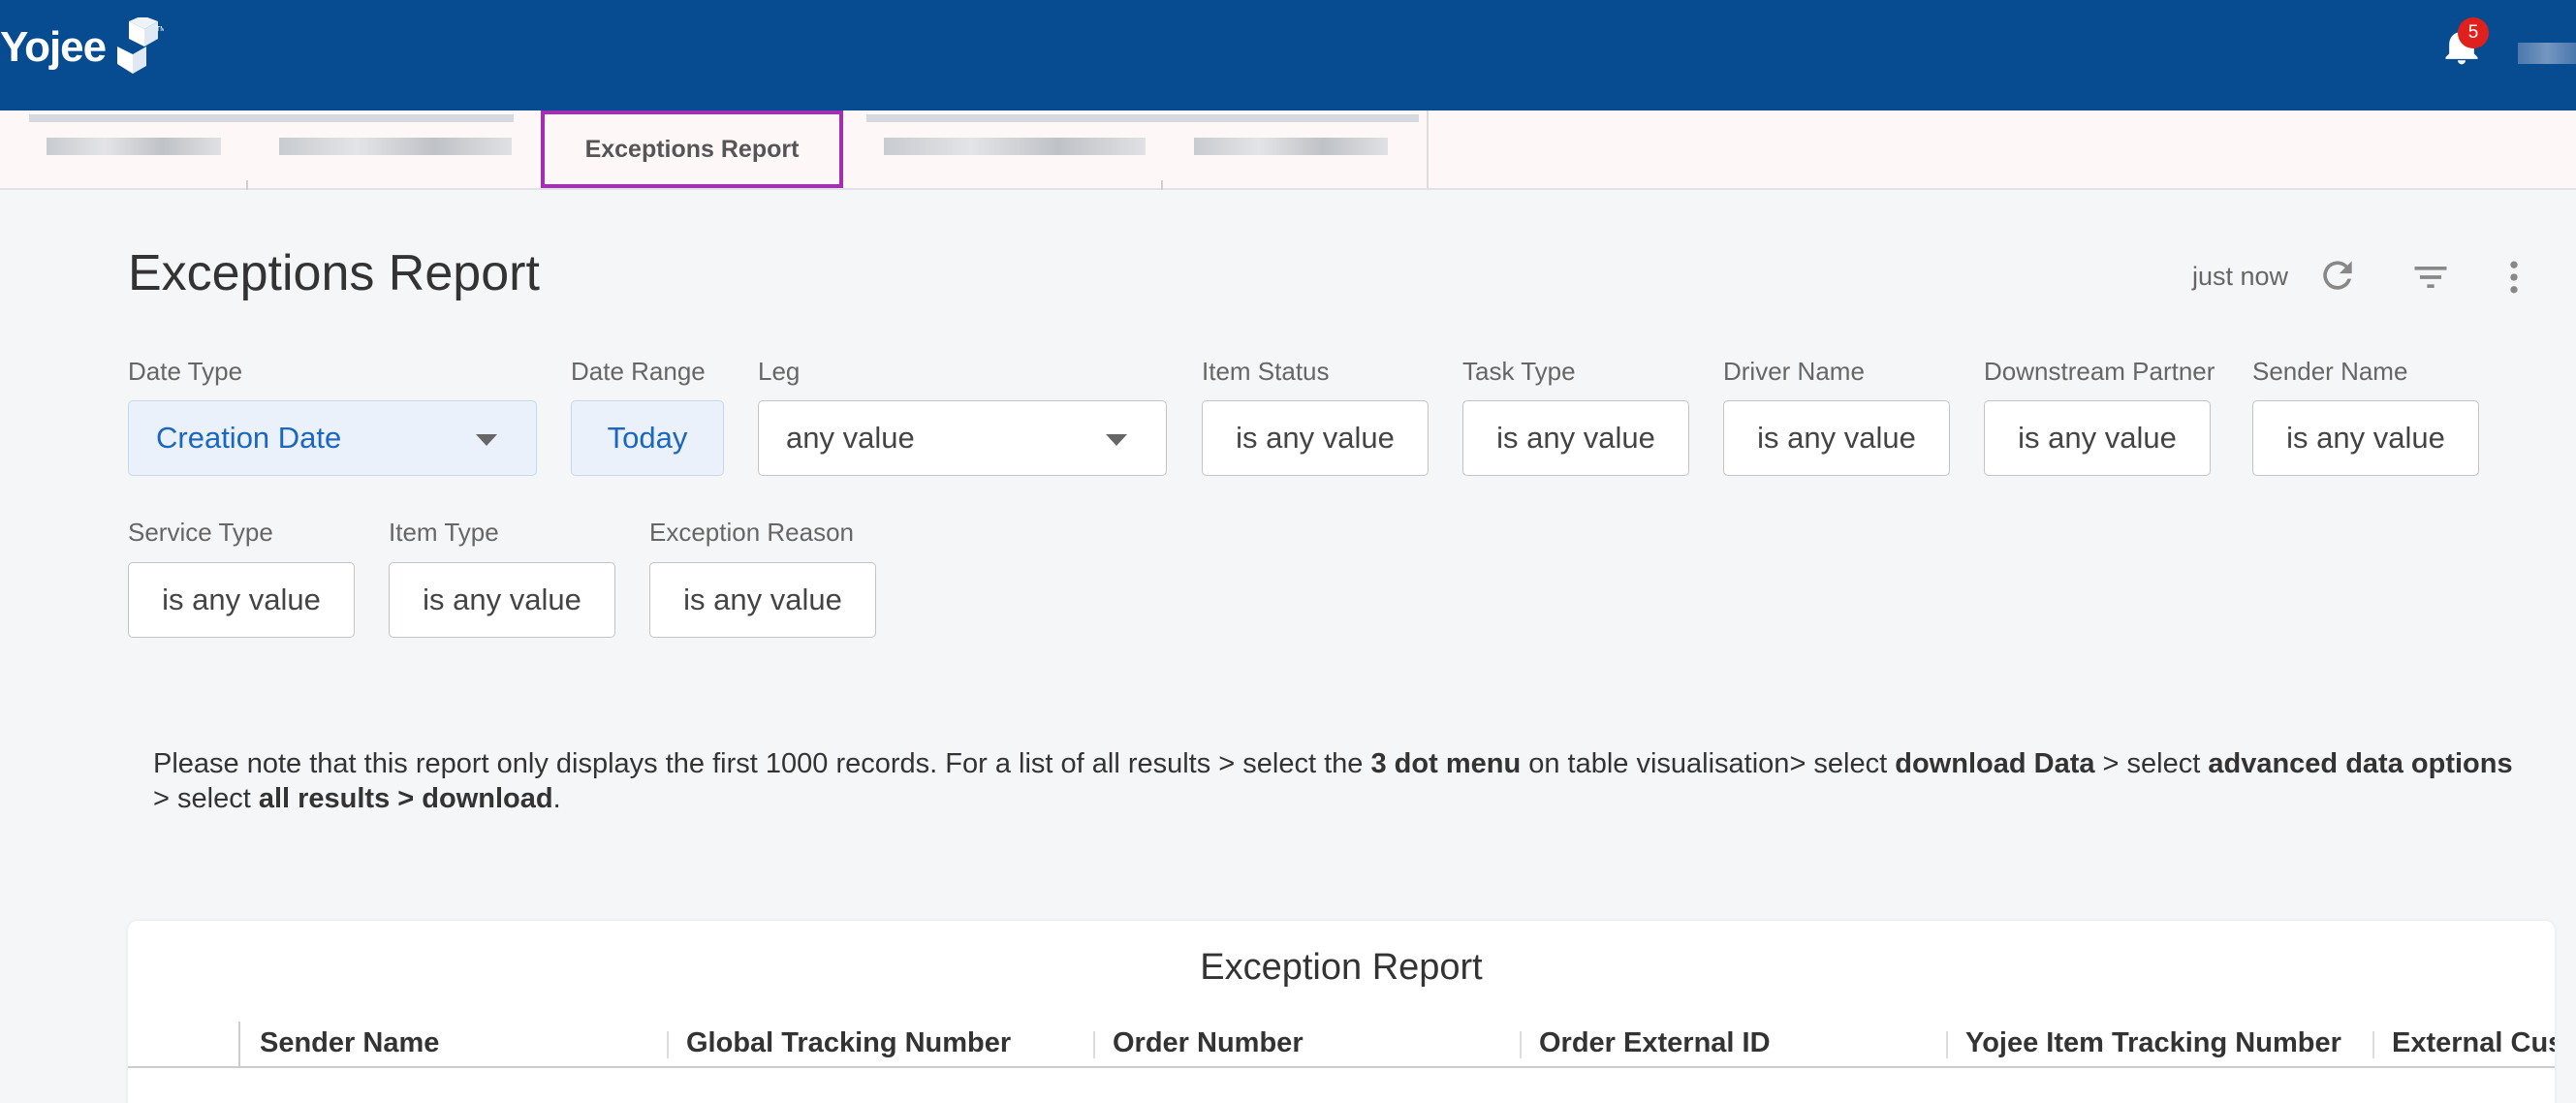 The width and height of the screenshot is (2576, 1103). I want to click on date-range-value: Today, so click(647, 438).